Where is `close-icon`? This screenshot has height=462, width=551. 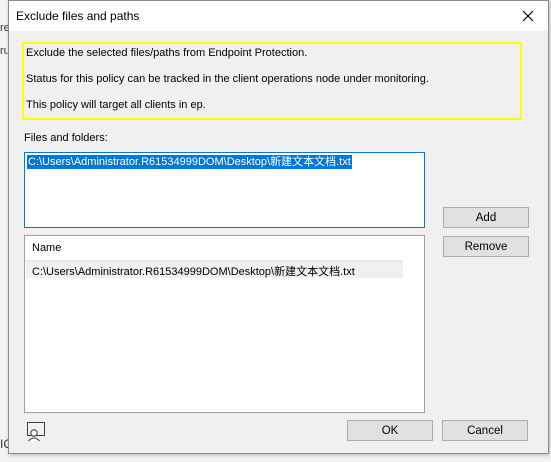 close-icon is located at coordinates (528, 16).